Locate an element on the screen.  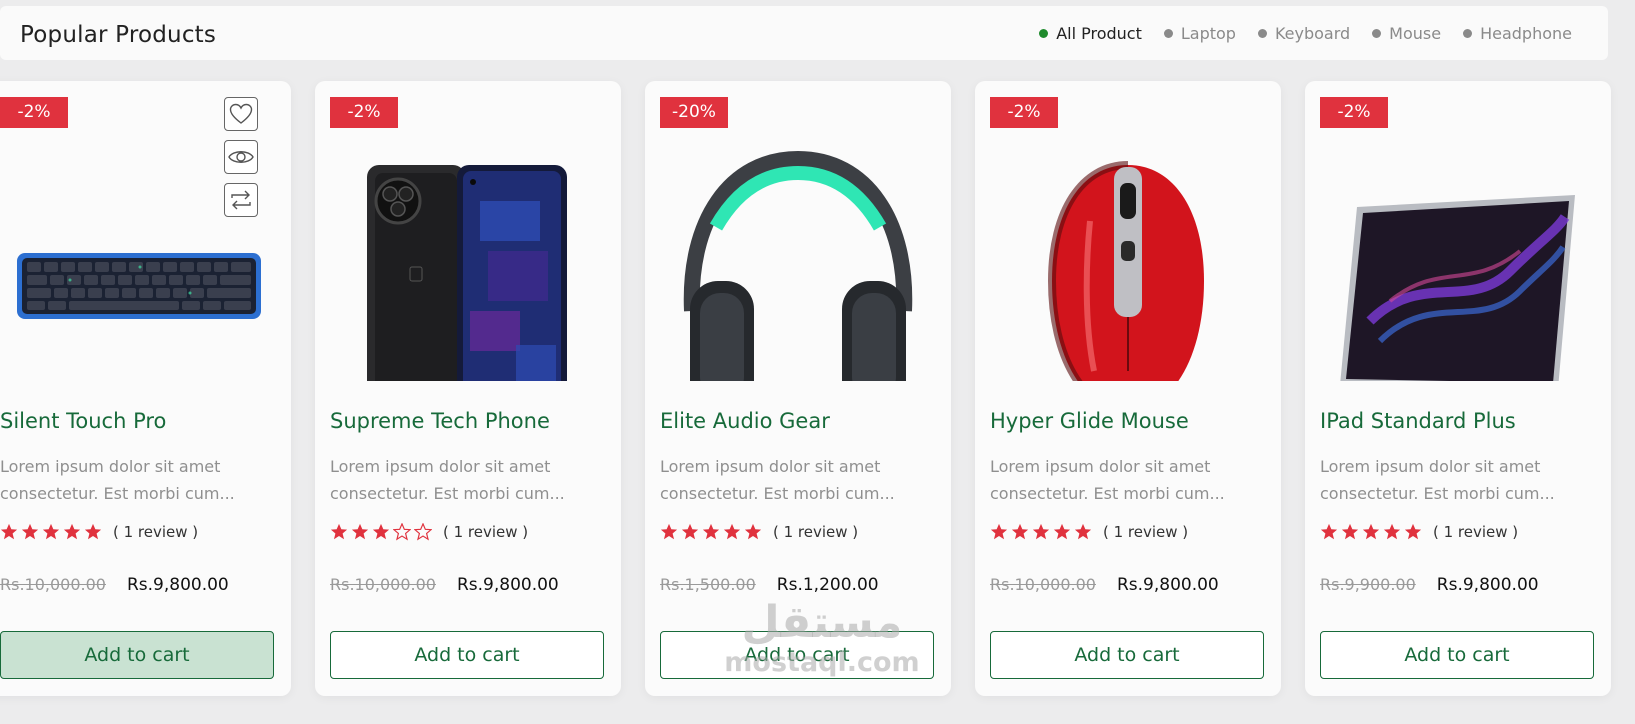
filter-mouse: Mouse is located at coordinates (1406, 33).